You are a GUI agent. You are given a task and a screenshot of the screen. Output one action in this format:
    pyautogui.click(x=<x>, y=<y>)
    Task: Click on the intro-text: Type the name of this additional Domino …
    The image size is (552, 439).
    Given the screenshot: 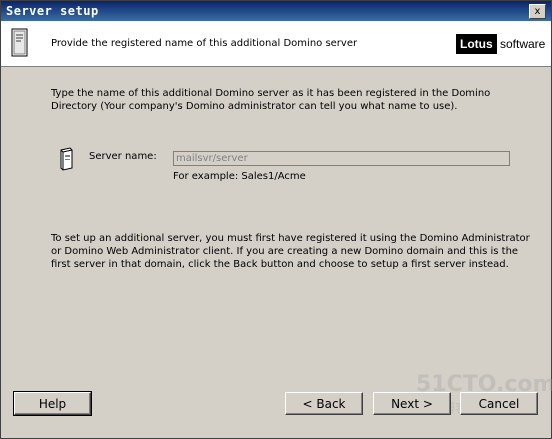 What is the action you would take?
    pyautogui.click(x=271, y=100)
    